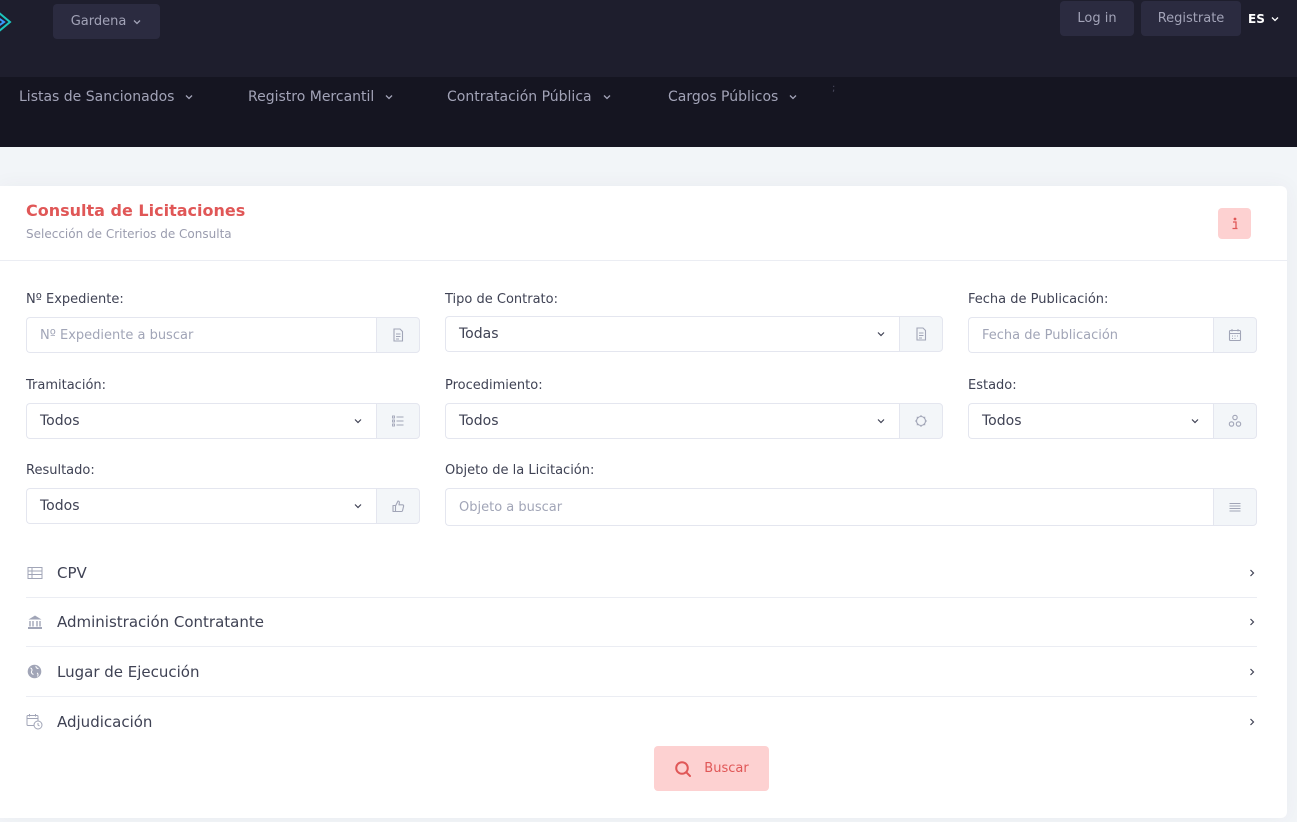 Image resolution: width=1297 pixels, height=822 pixels. Describe the element at coordinates (97, 97) in the screenshot. I see `nav-item-label: Listas de Sancionados` at that location.